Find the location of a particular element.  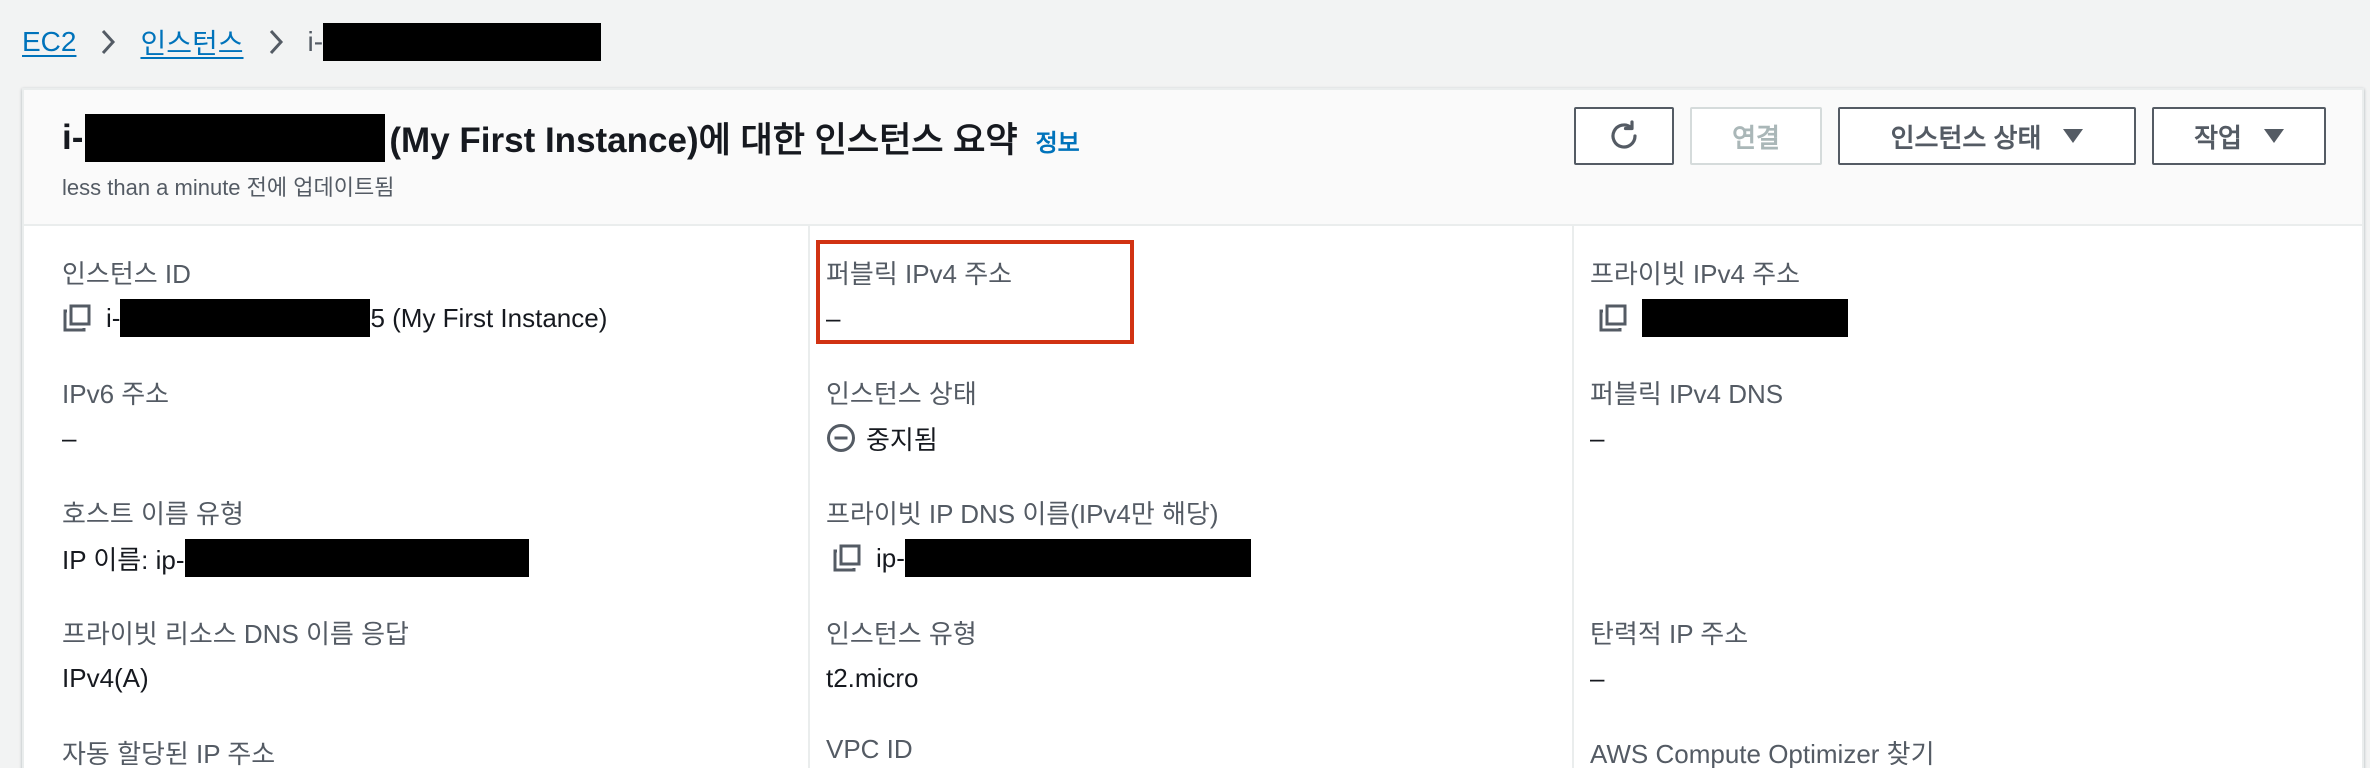

field-instance-state: 인스턴스 상태 중지됨 is located at coordinates (901, 414).